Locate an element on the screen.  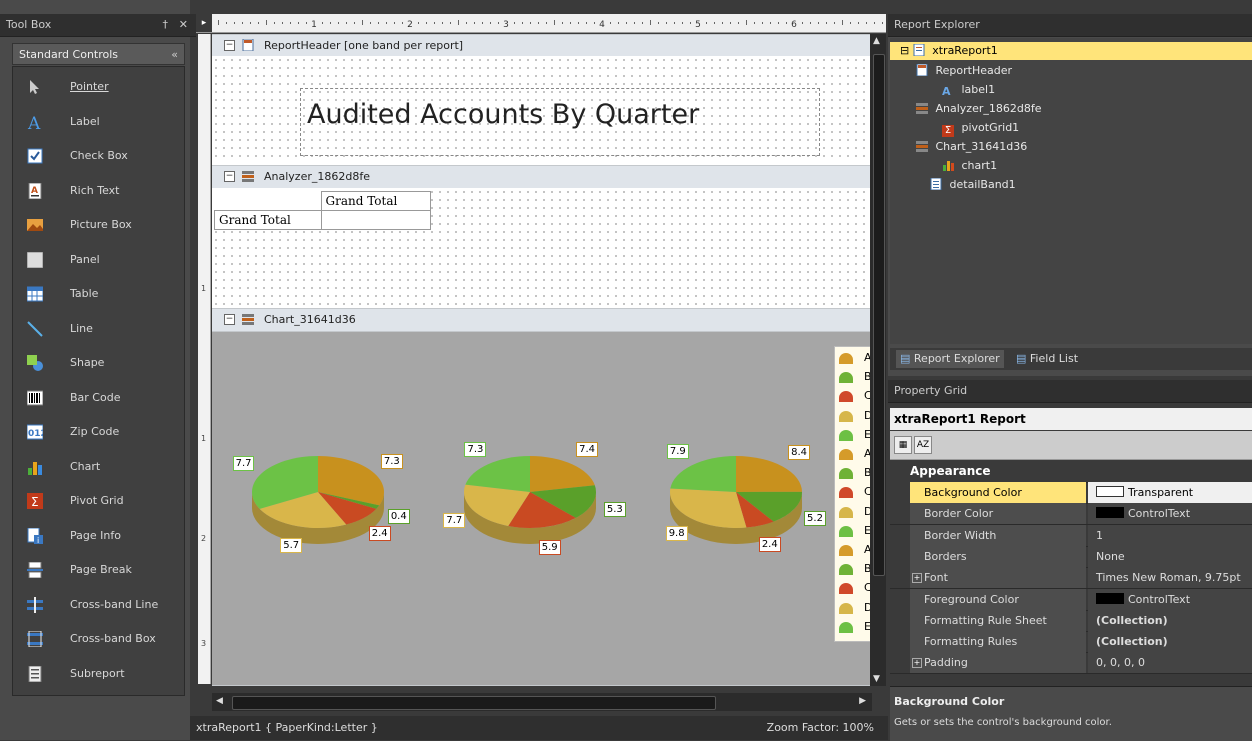
band-header-analyzer: − Analyzer_1862d8fe is located at coordinates (541, 177).